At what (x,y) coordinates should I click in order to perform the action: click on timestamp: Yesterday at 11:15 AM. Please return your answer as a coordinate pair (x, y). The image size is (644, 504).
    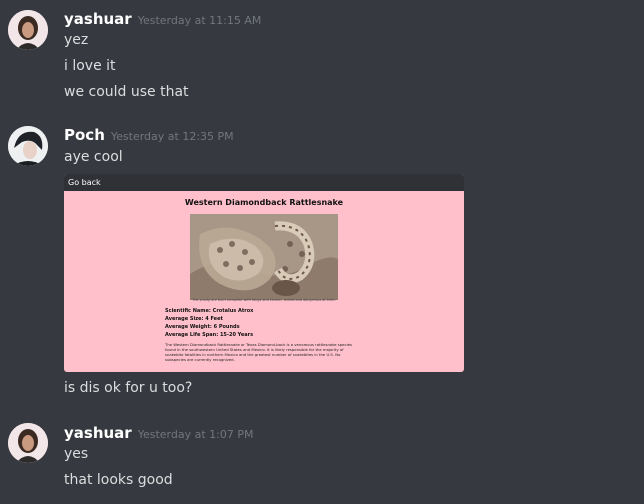
    Looking at the image, I should click on (199, 20).